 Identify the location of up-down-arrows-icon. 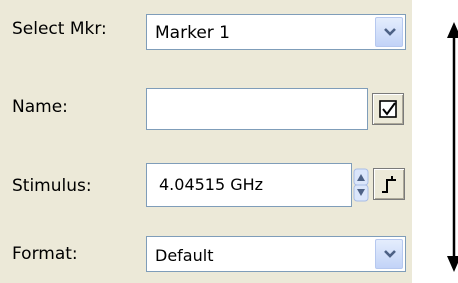
(361, 185).